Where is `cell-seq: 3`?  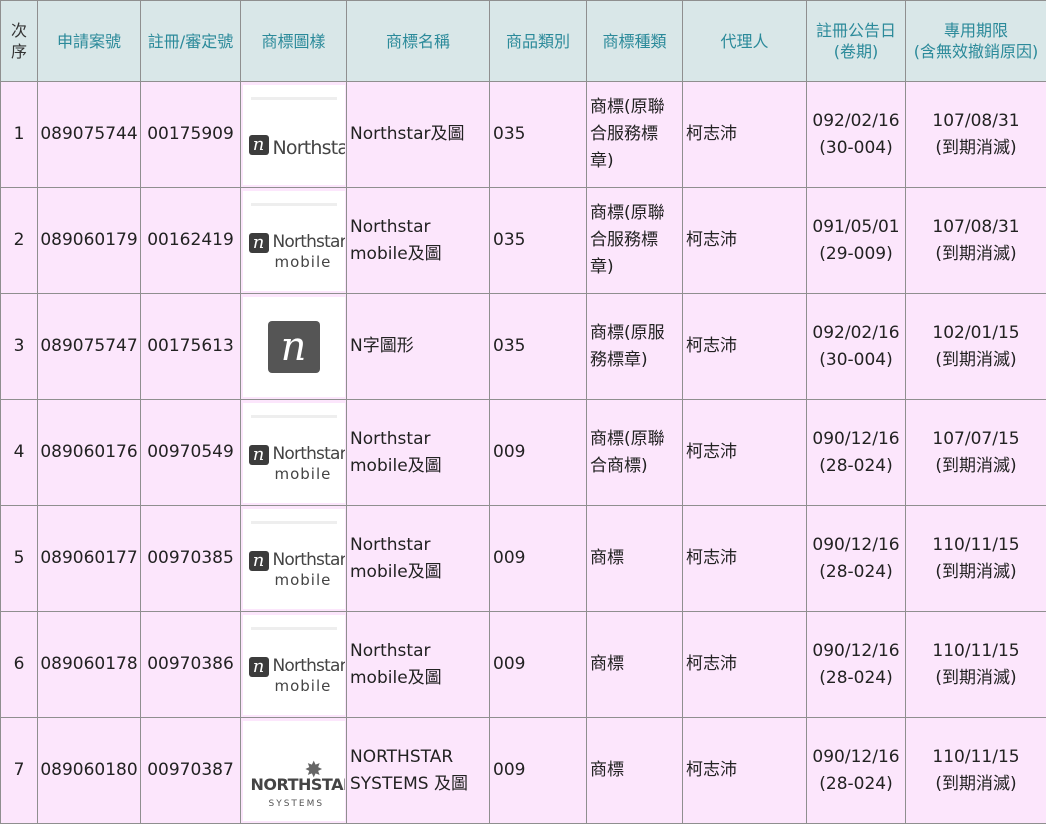 cell-seq: 3 is located at coordinates (19, 346).